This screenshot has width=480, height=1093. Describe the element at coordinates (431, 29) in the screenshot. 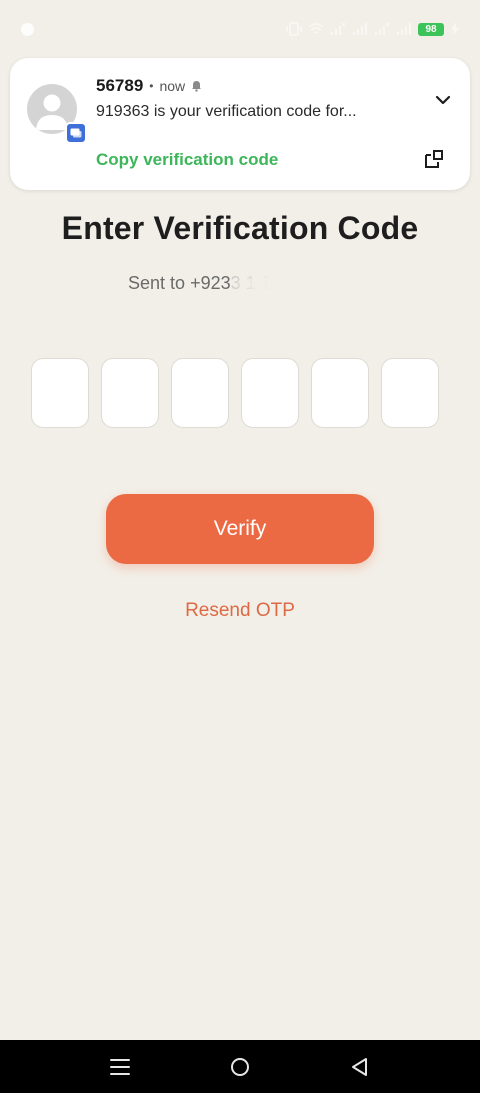

I see `battery-level: 98` at that location.